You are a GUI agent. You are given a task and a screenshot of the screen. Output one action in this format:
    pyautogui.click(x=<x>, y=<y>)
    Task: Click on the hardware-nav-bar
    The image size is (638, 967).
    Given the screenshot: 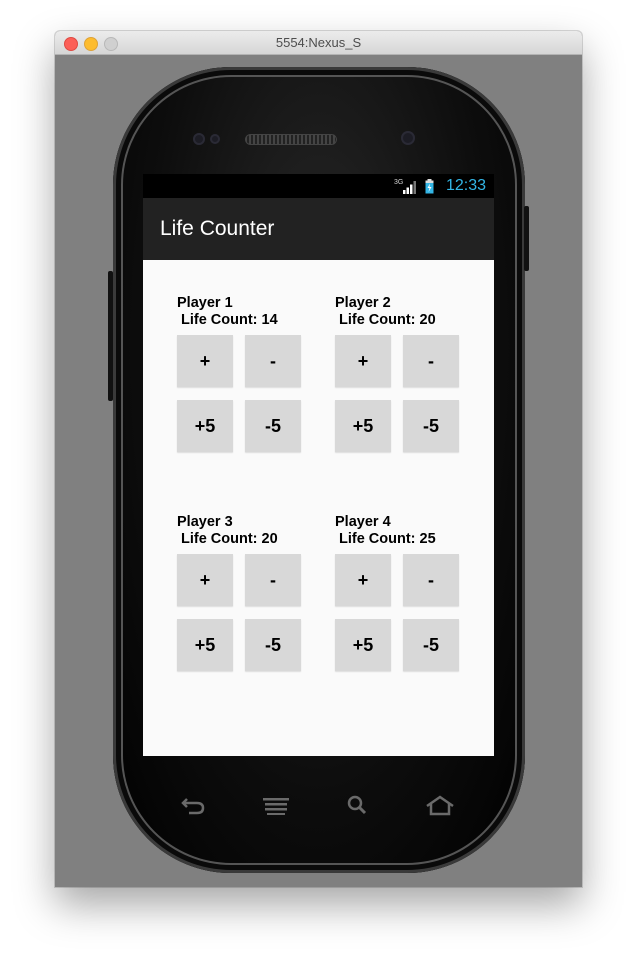 What is the action you would take?
    pyautogui.click(x=318, y=811)
    